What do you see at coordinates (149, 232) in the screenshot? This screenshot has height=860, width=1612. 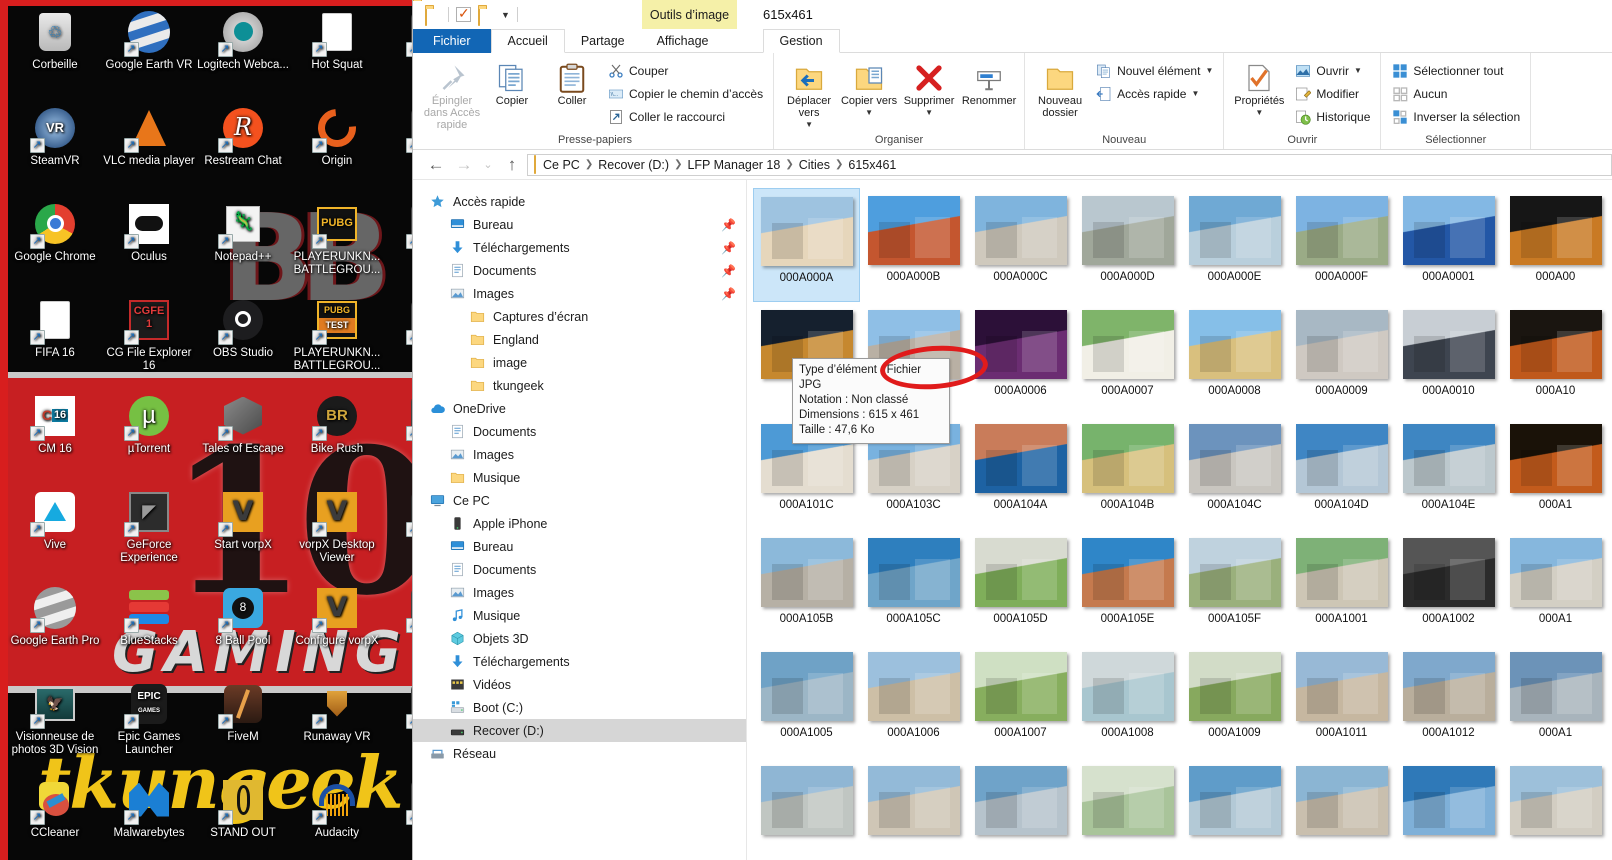 I see `desktop-icon-oculus: ↗ Oculus` at bounding box center [149, 232].